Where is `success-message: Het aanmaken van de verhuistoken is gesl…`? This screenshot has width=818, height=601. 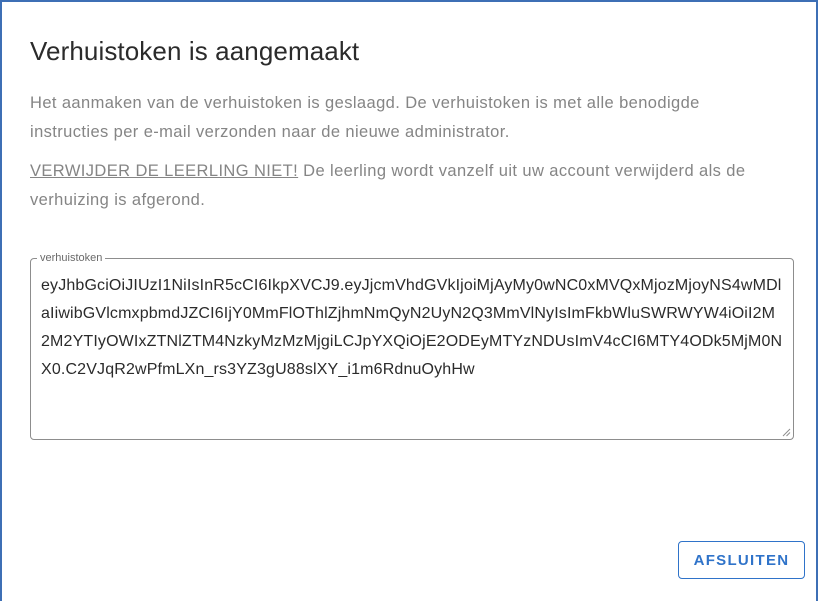 success-message: Het aanmaken van de verhuistoken is gesl… is located at coordinates (365, 117).